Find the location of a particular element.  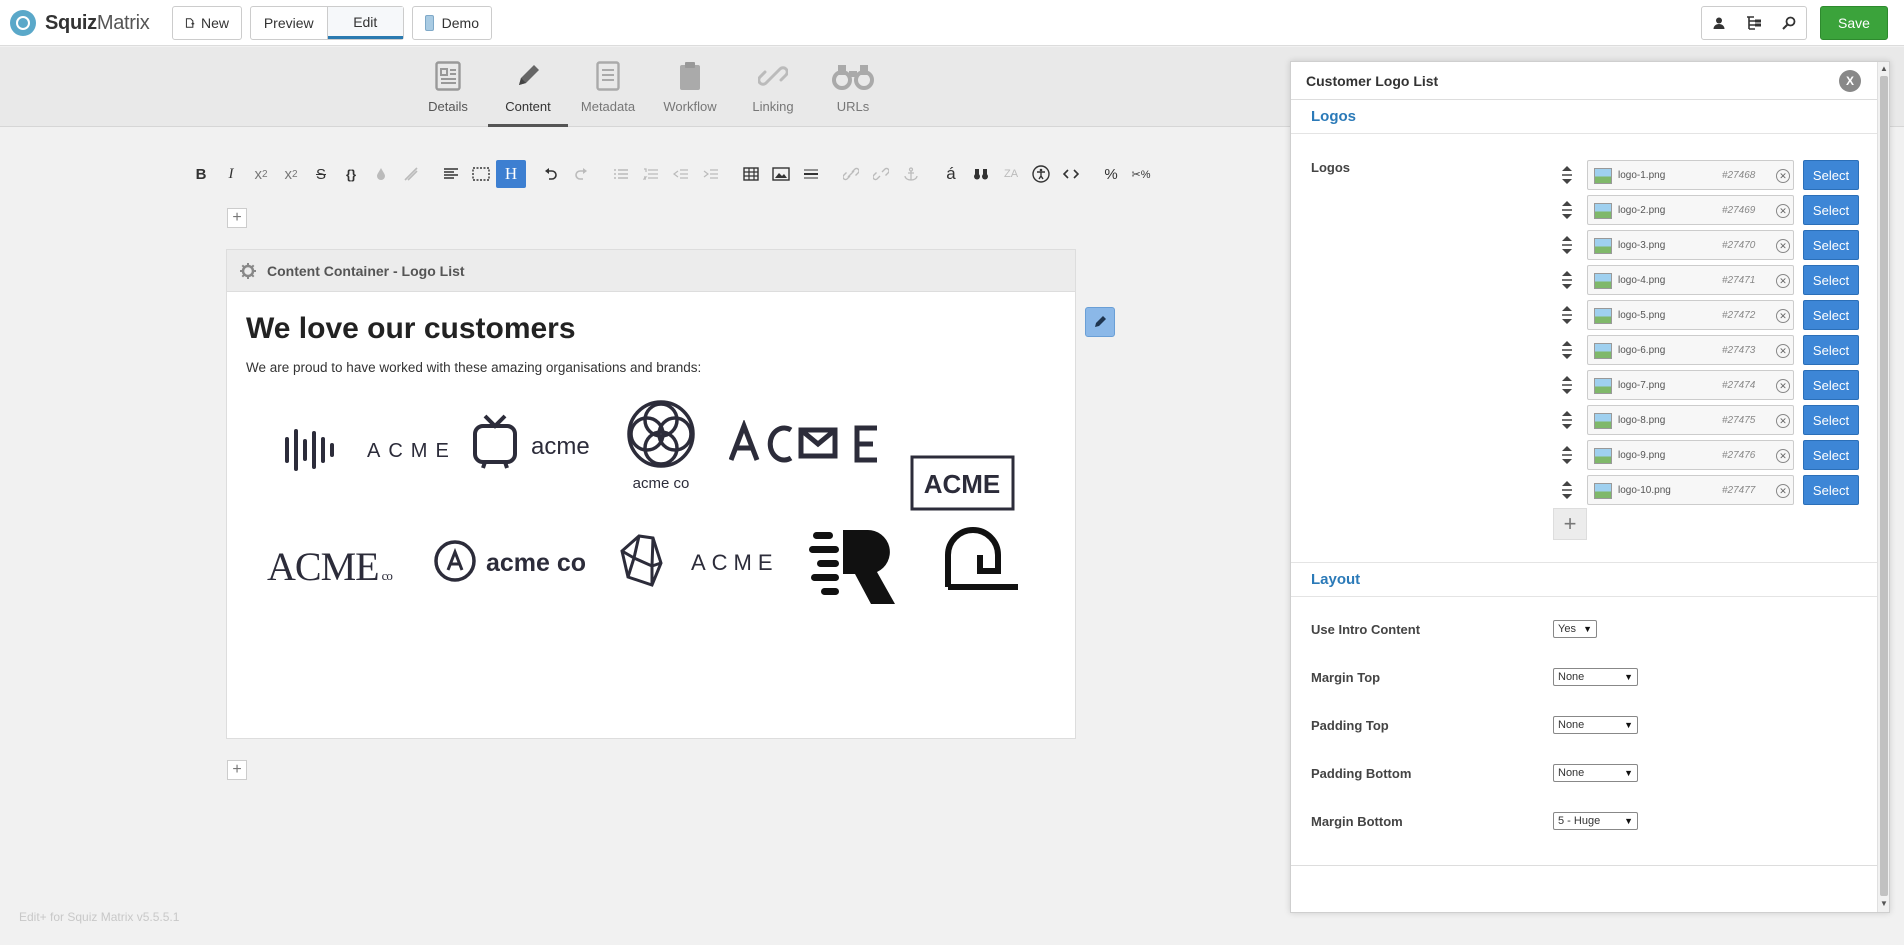

special-char-button: á is located at coordinates (951, 174).